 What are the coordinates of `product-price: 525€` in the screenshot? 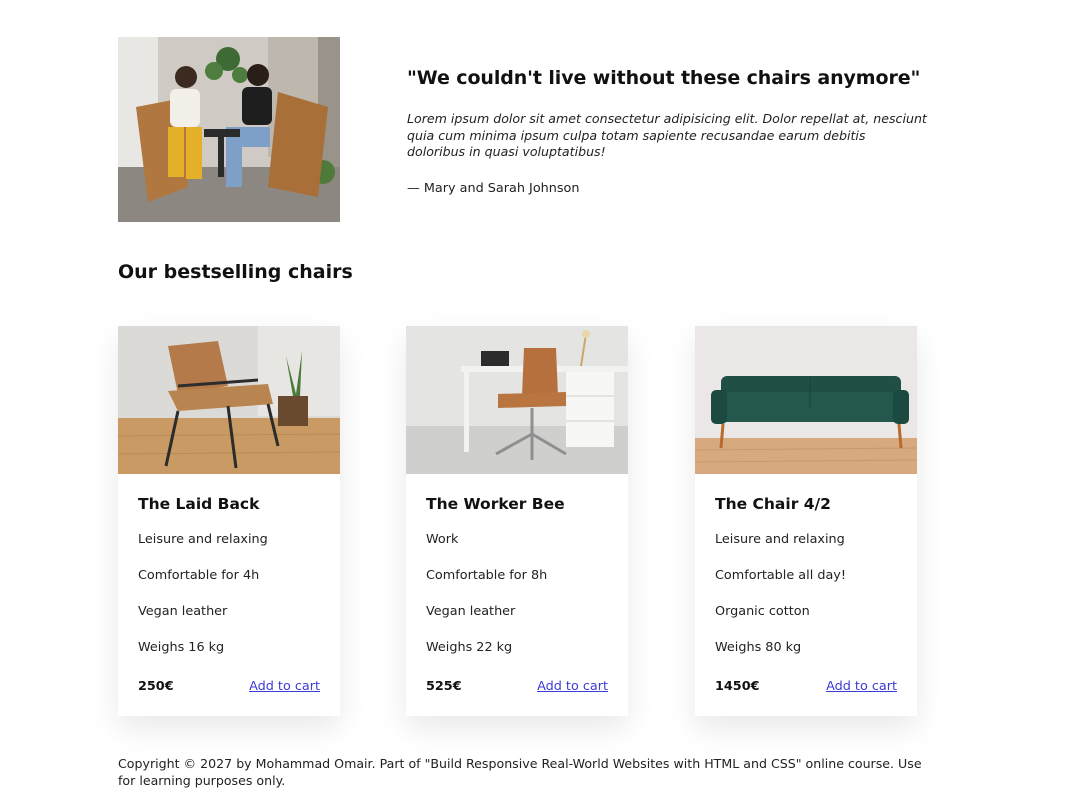 It's located at (444, 686).